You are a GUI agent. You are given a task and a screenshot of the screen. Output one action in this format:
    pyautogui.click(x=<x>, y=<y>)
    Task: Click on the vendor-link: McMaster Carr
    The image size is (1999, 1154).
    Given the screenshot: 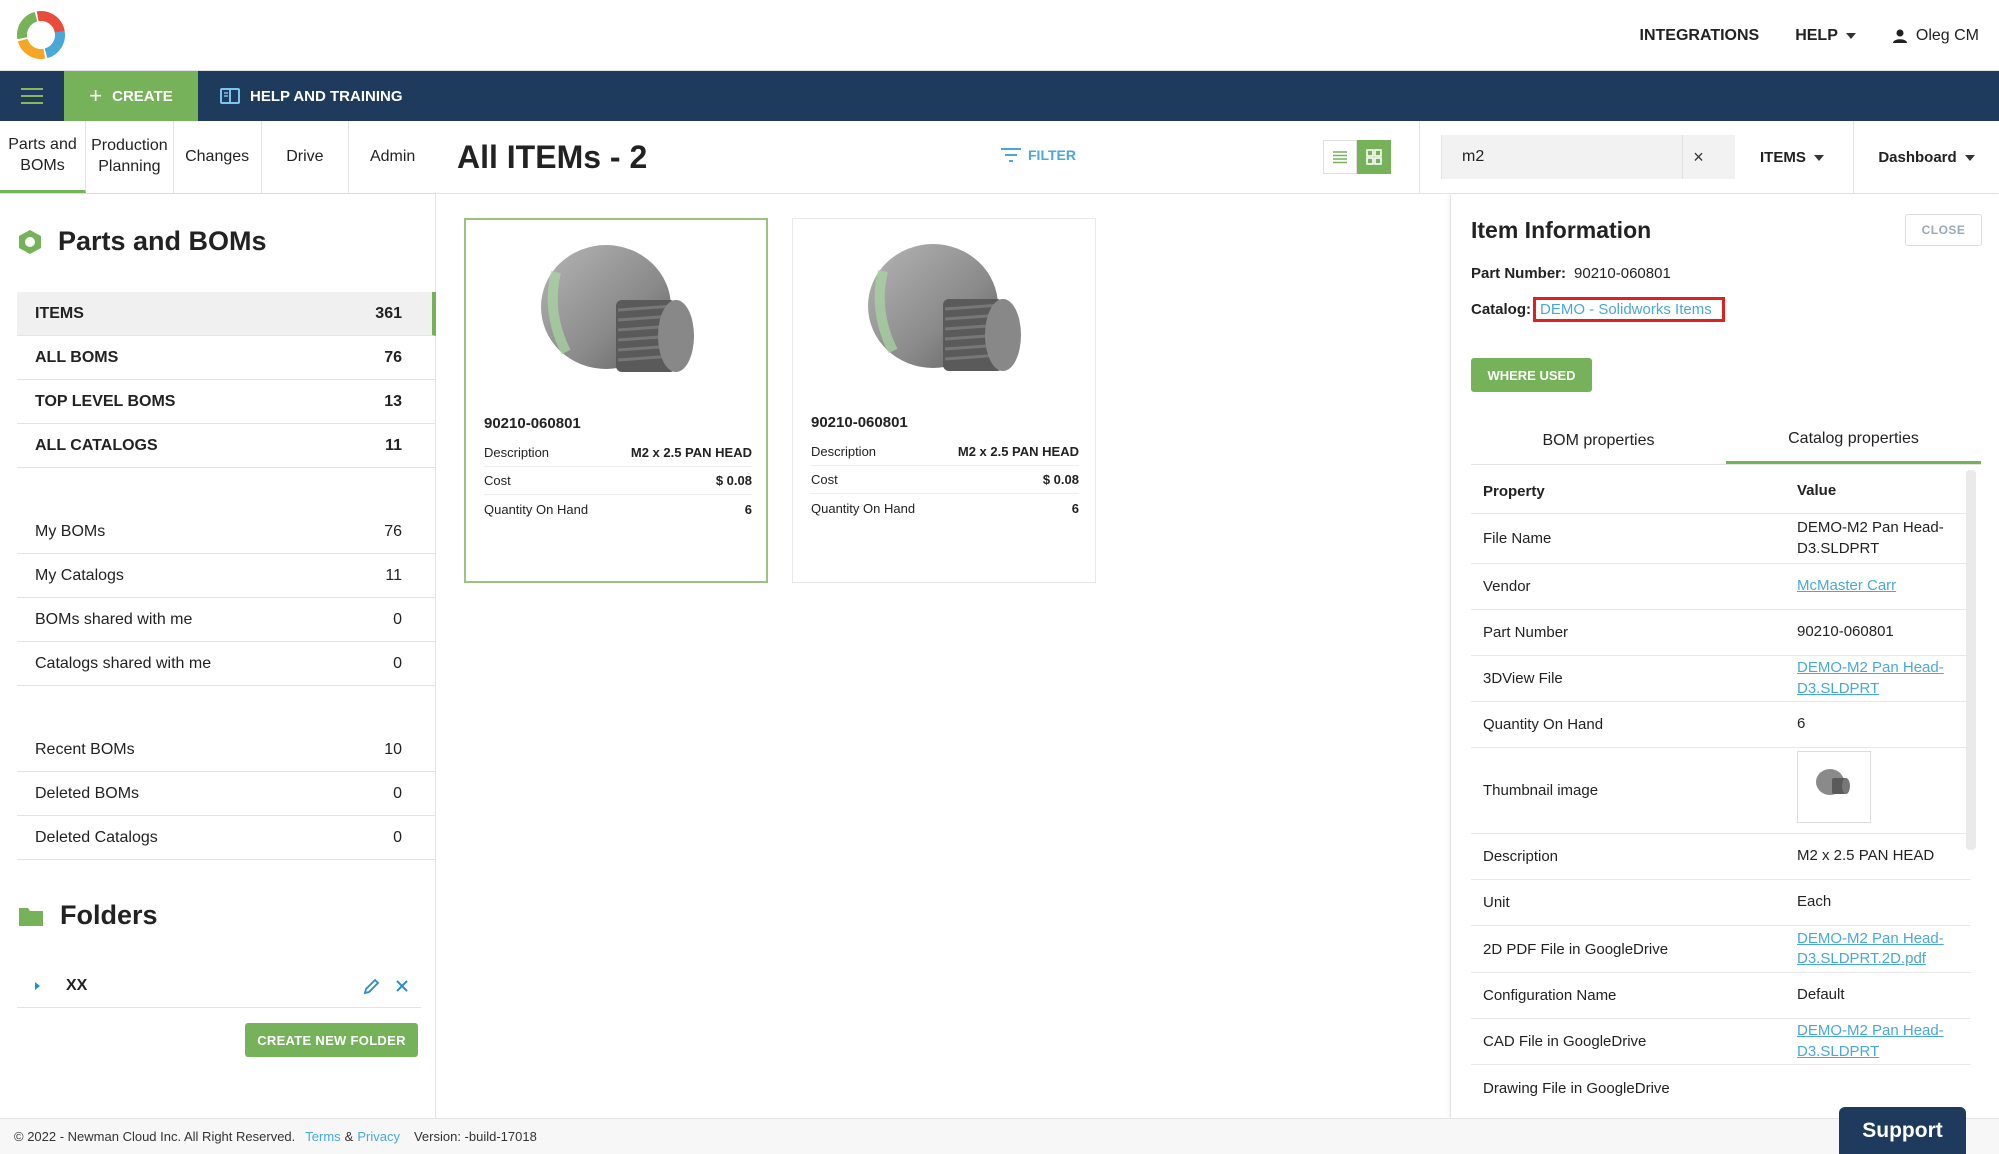 What is the action you would take?
    pyautogui.click(x=1846, y=585)
    